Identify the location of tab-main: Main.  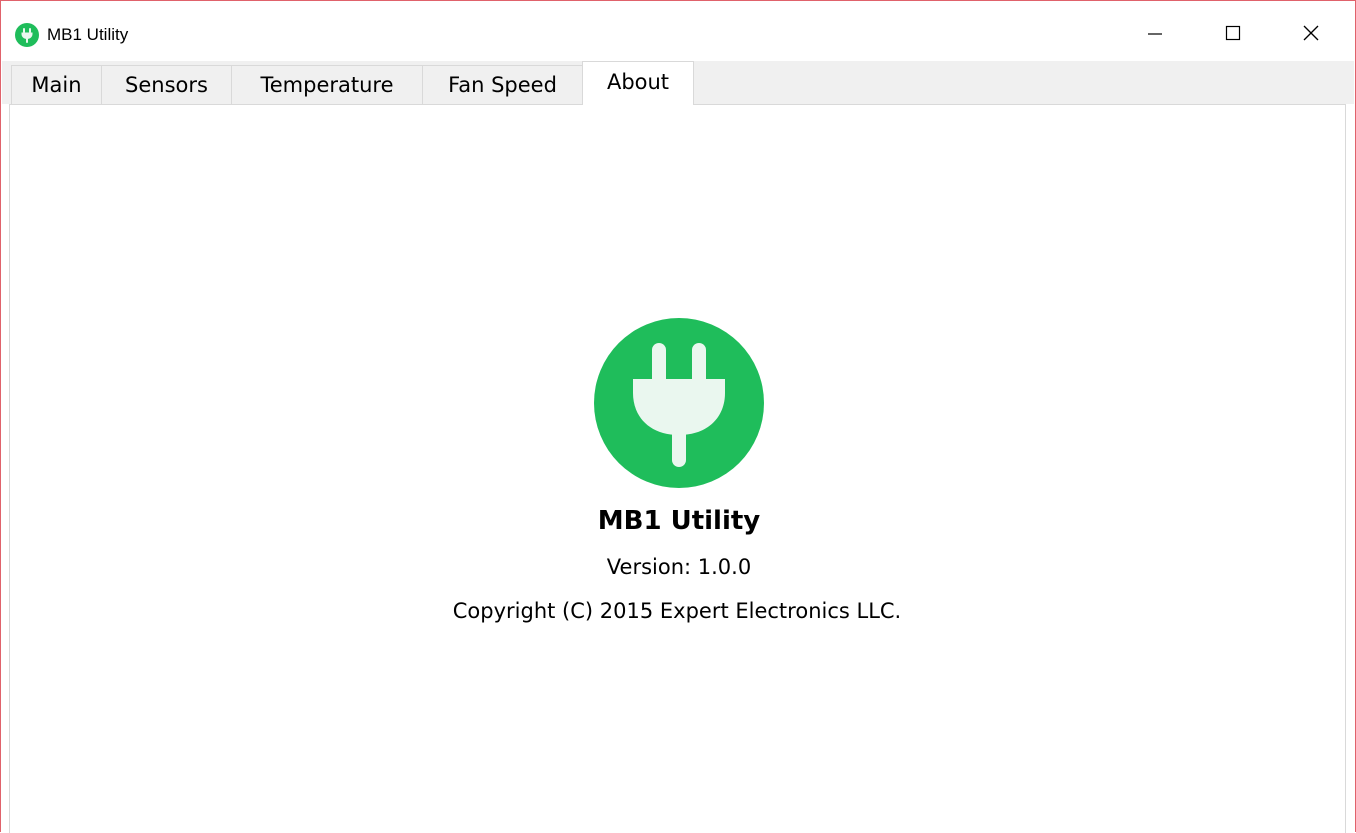
(56, 84).